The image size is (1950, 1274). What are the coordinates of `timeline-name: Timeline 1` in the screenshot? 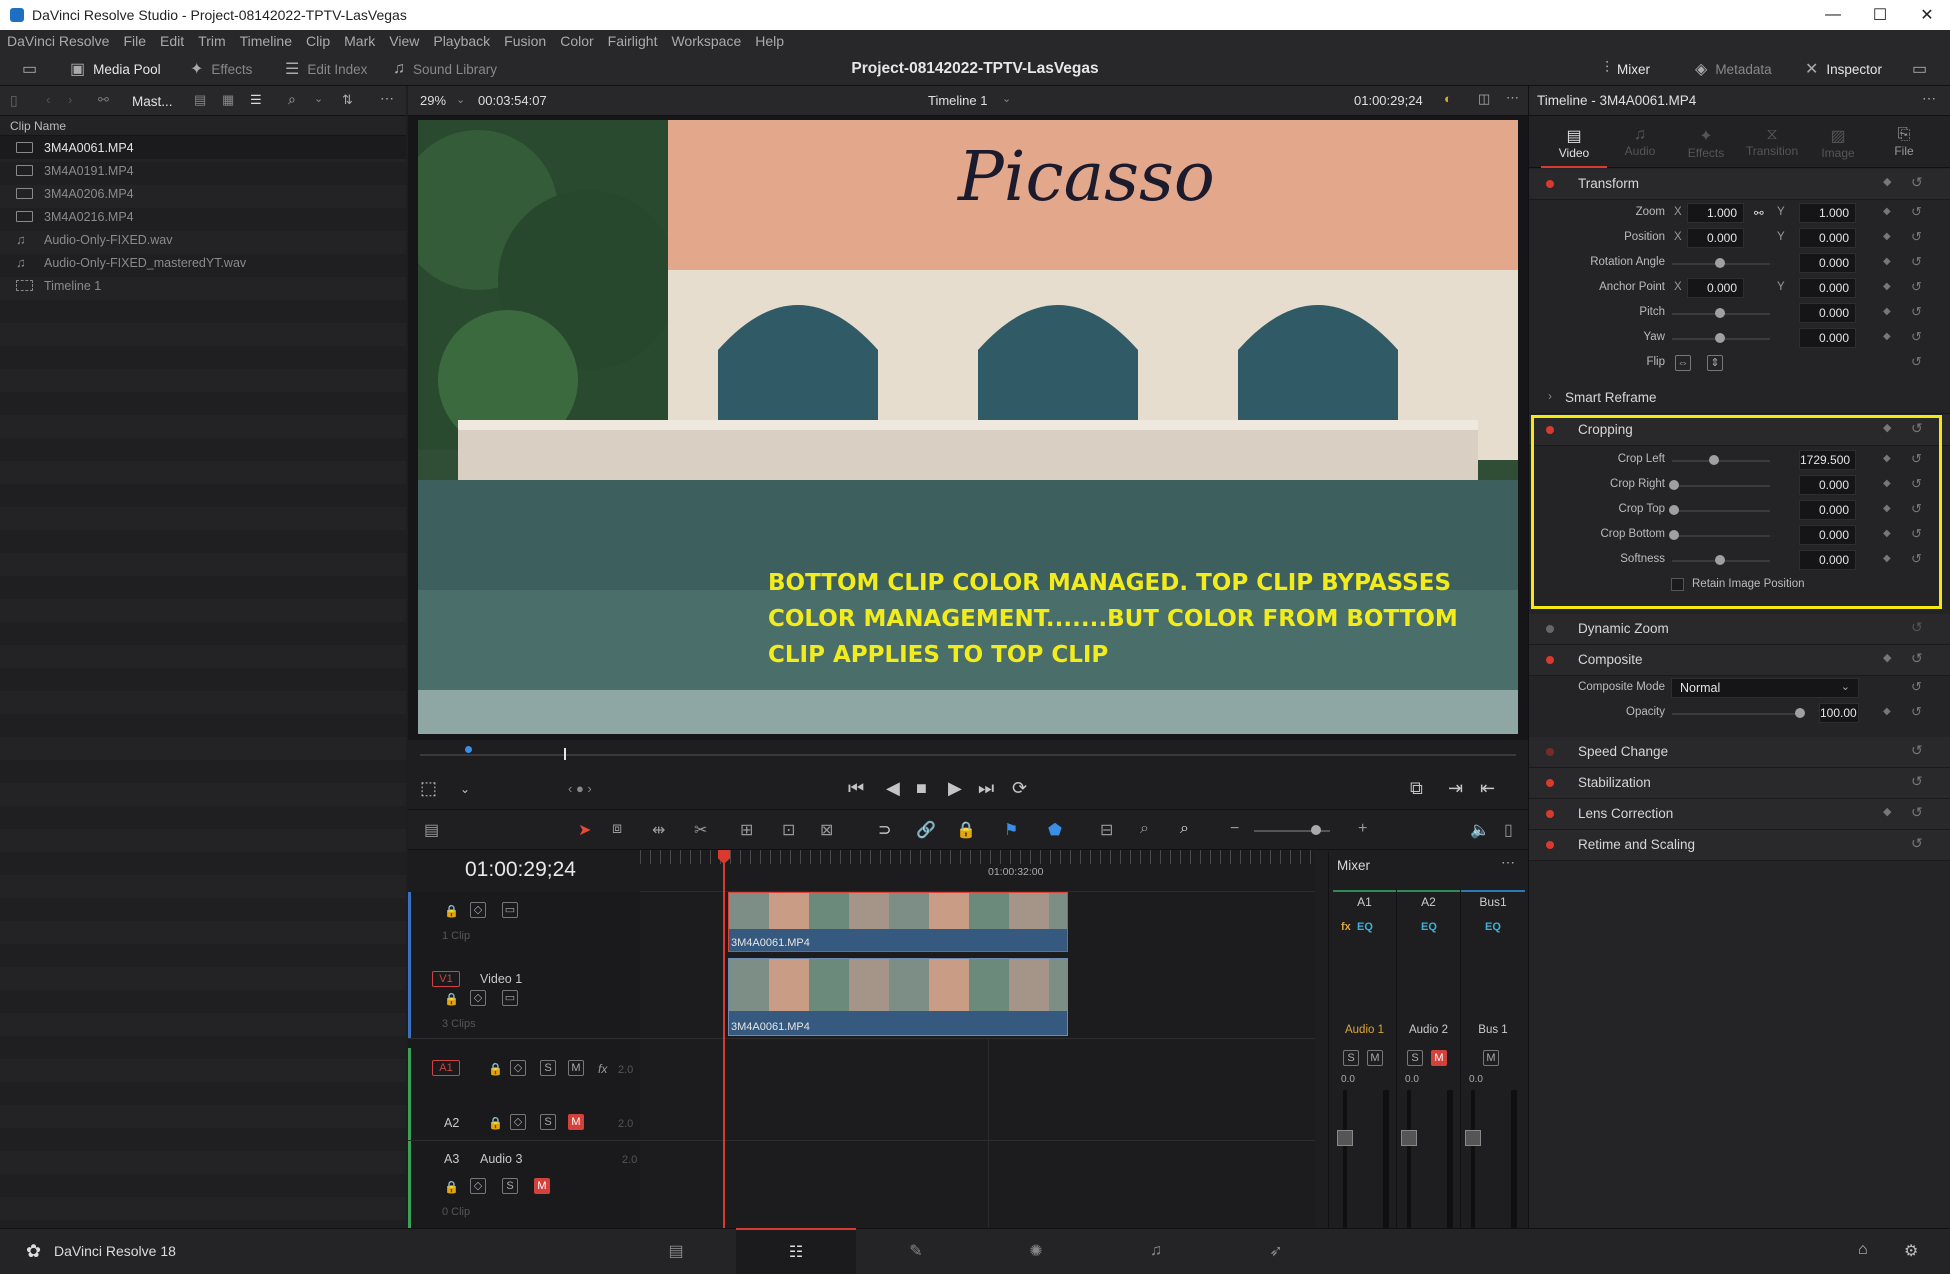 It's located at (957, 100).